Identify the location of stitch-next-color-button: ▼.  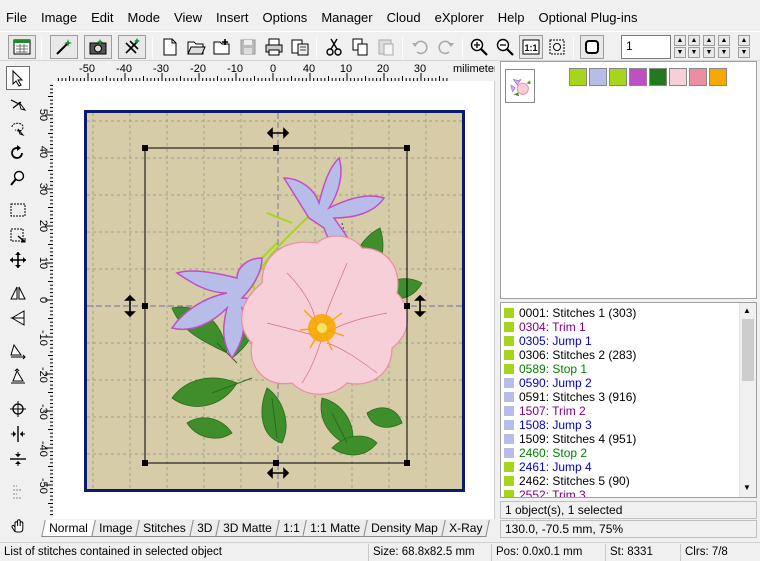
(724, 52).